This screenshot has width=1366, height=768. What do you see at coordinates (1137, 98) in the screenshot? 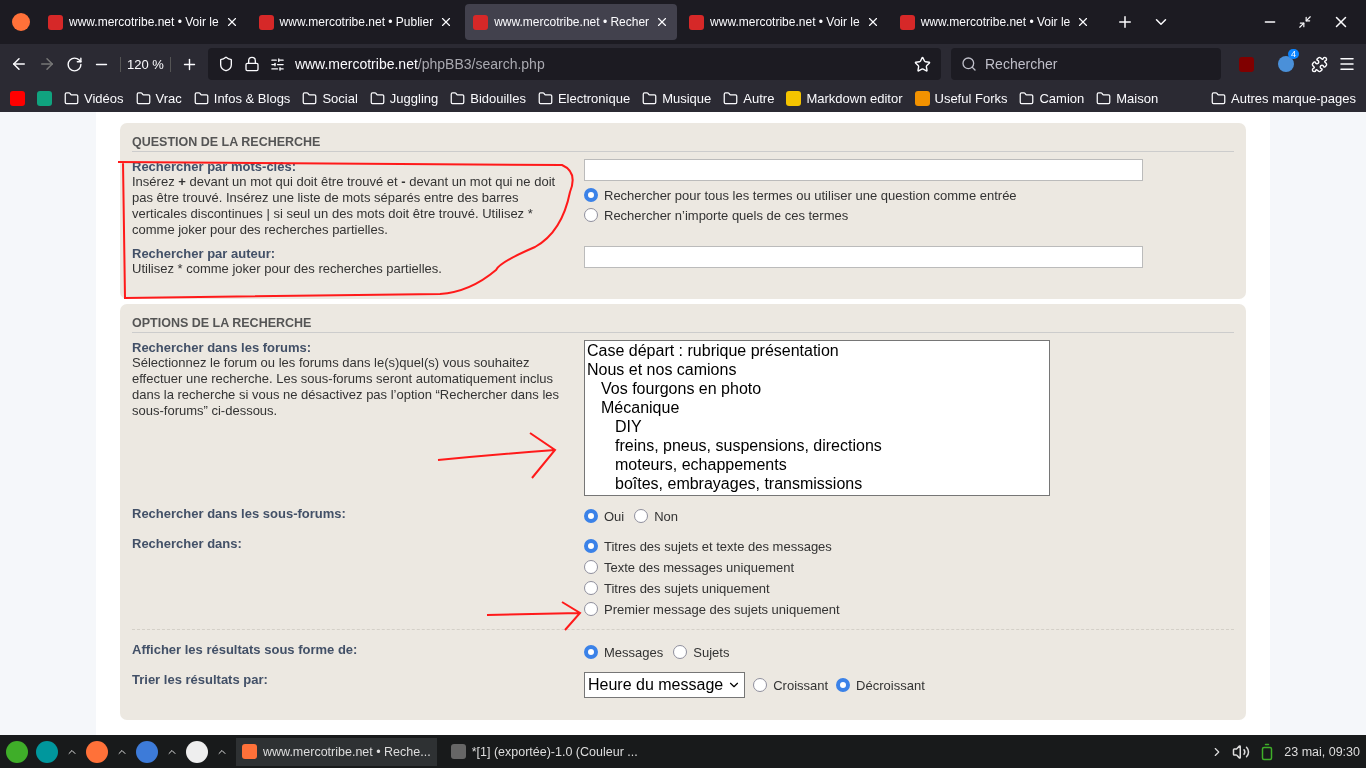
I see `bookmark-link: Maison` at bounding box center [1137, 98].